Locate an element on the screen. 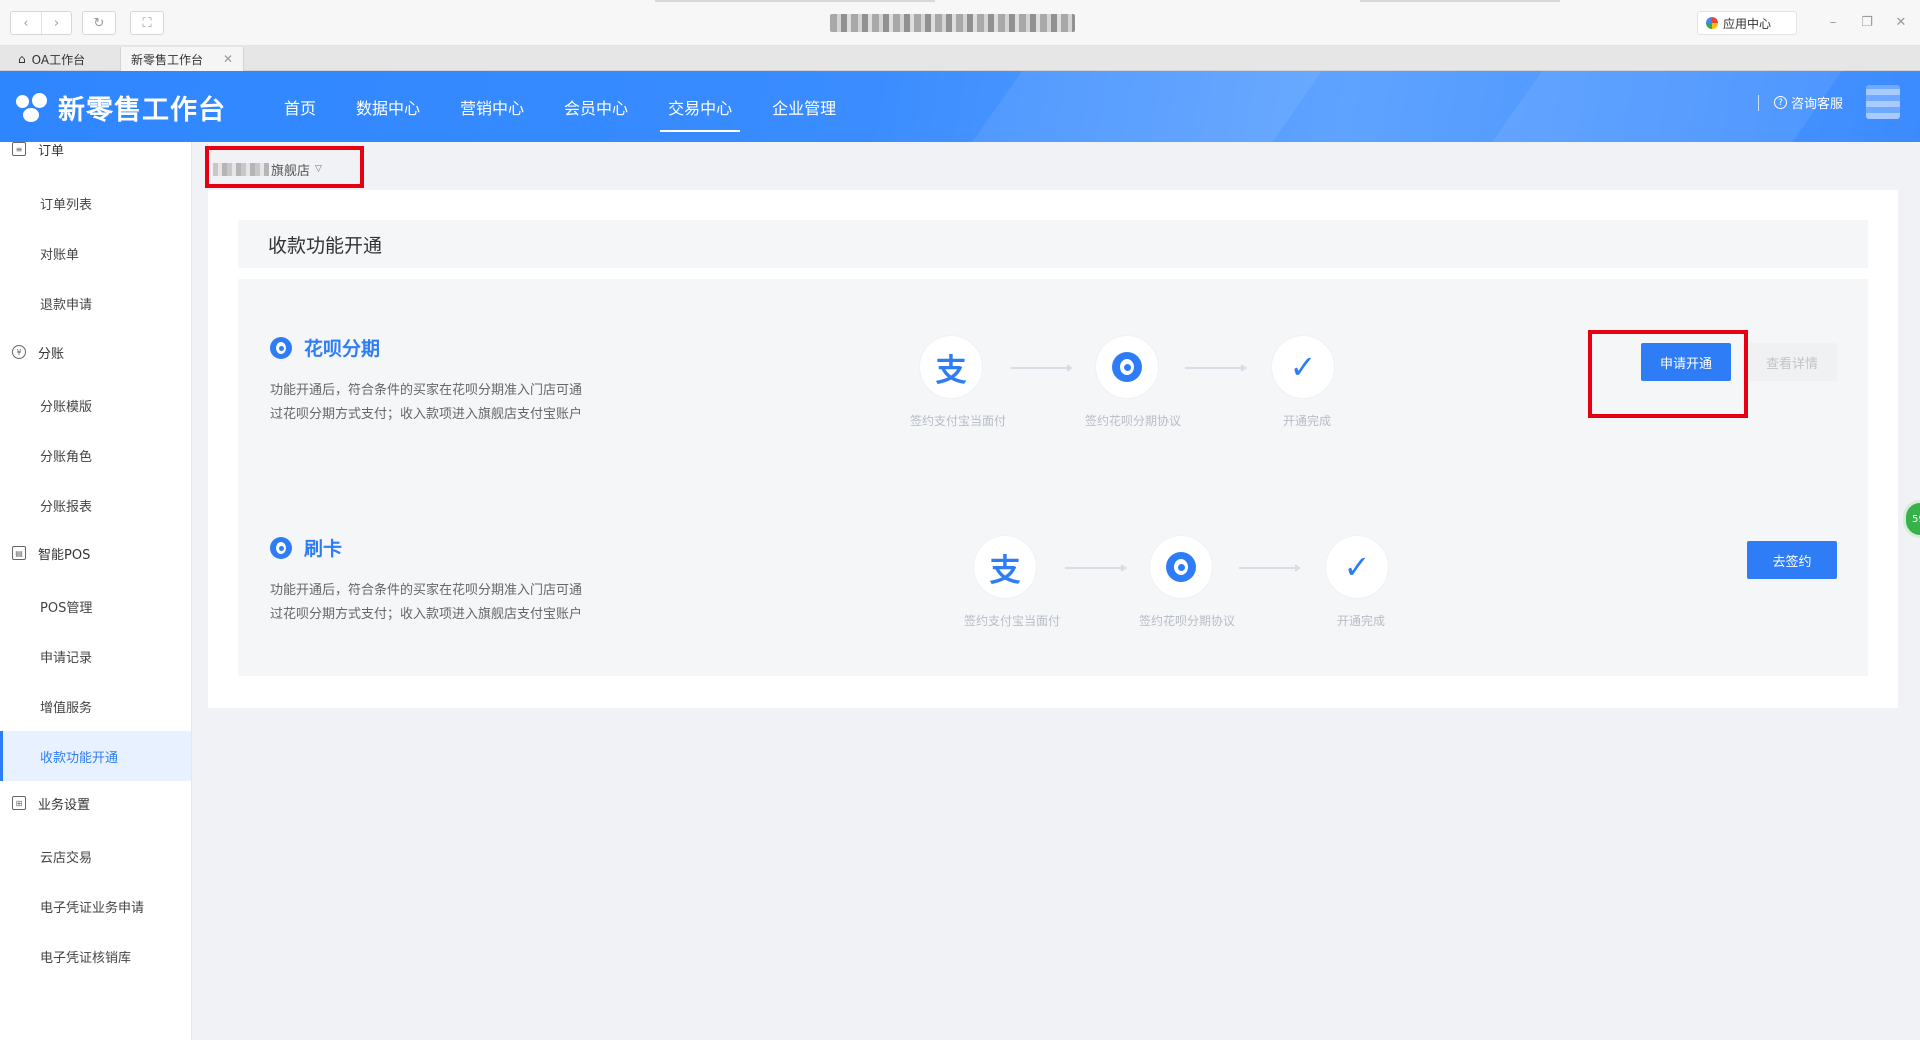 The image size is (1920, 1040). nav-marketing-center: 营销中心 is located at coordinates (492, 106).